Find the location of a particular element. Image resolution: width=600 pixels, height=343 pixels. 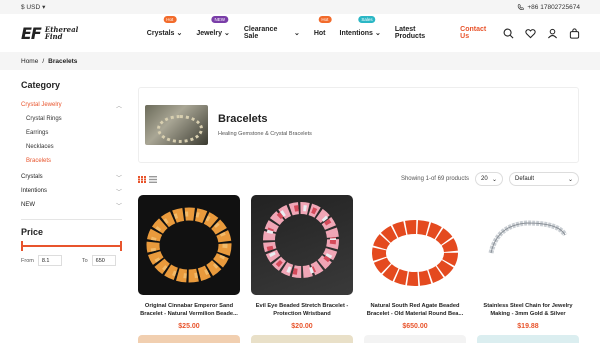

header-icons is located at coordinates (541, 33).